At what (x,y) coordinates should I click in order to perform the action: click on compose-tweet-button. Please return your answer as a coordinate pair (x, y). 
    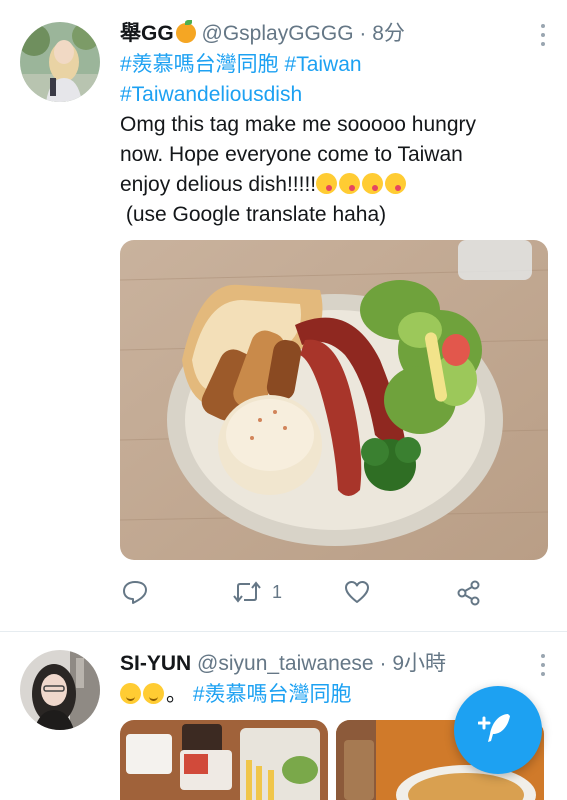
    Looking at the image, I should click on (498, 730).